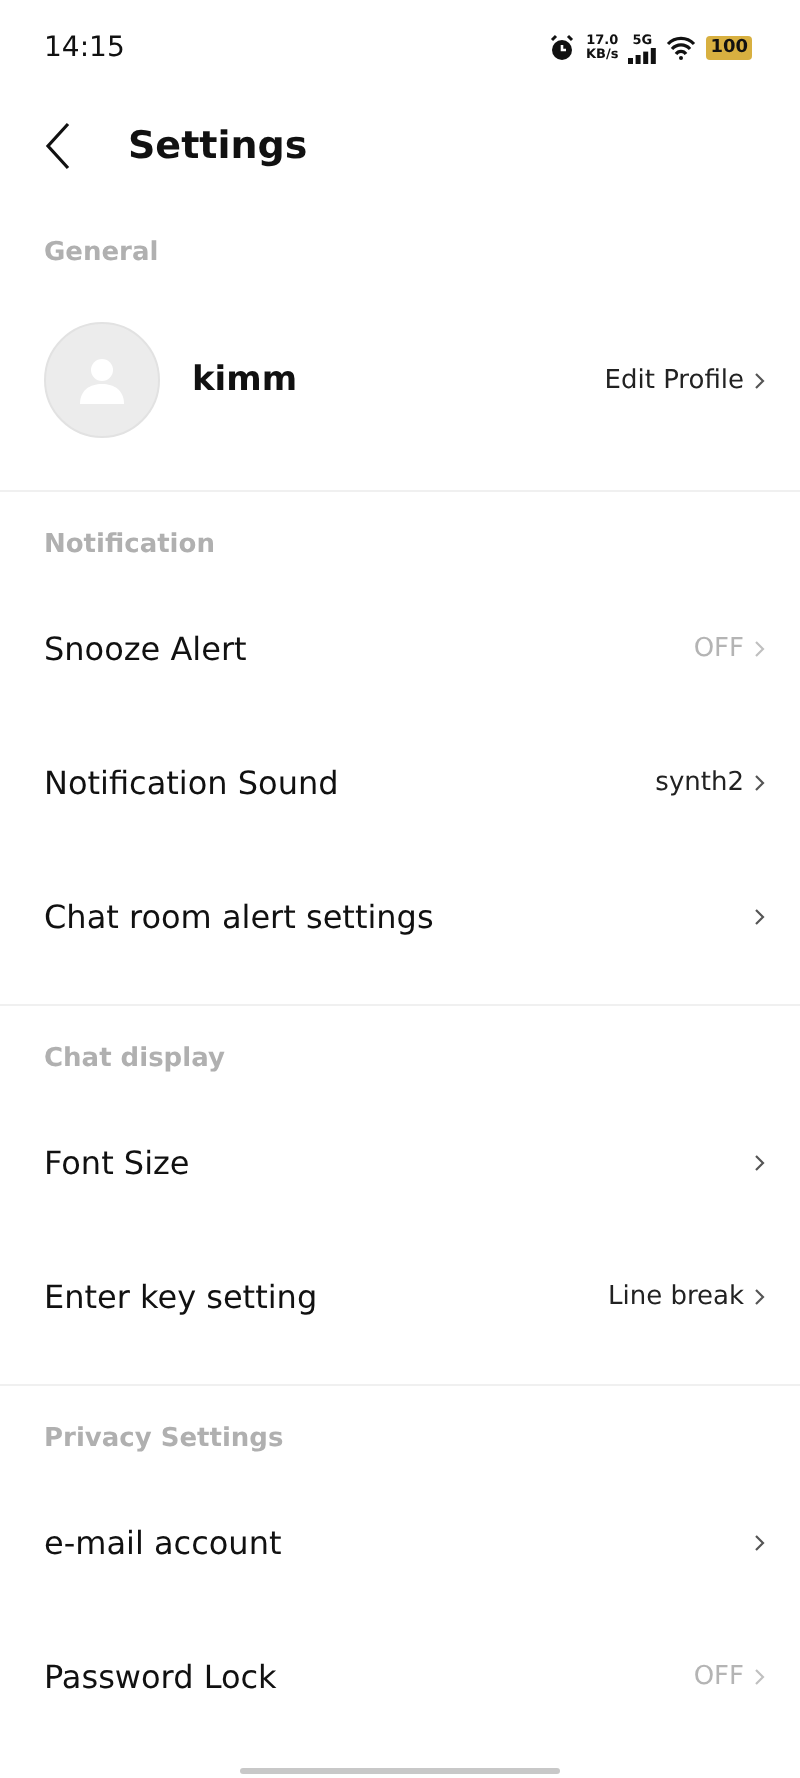  I want to click on setting-value: Edit Profile, so click(674, 380).